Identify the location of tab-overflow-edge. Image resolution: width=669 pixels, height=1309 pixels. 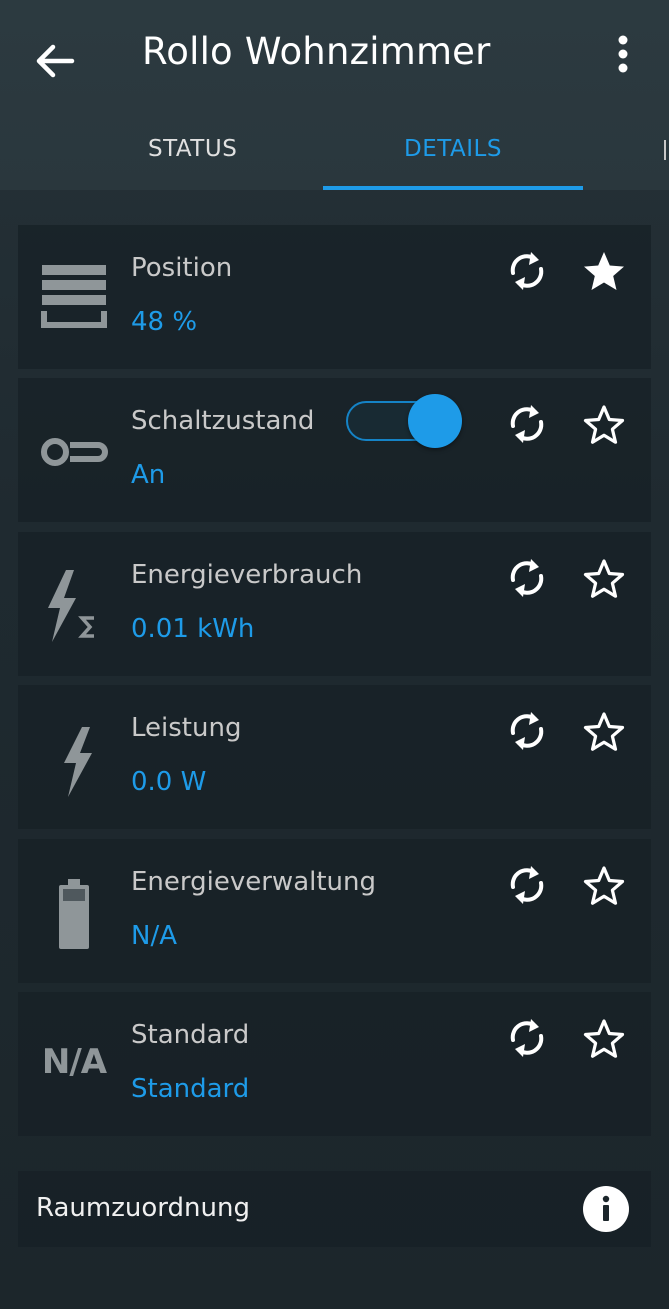
(665, 150).